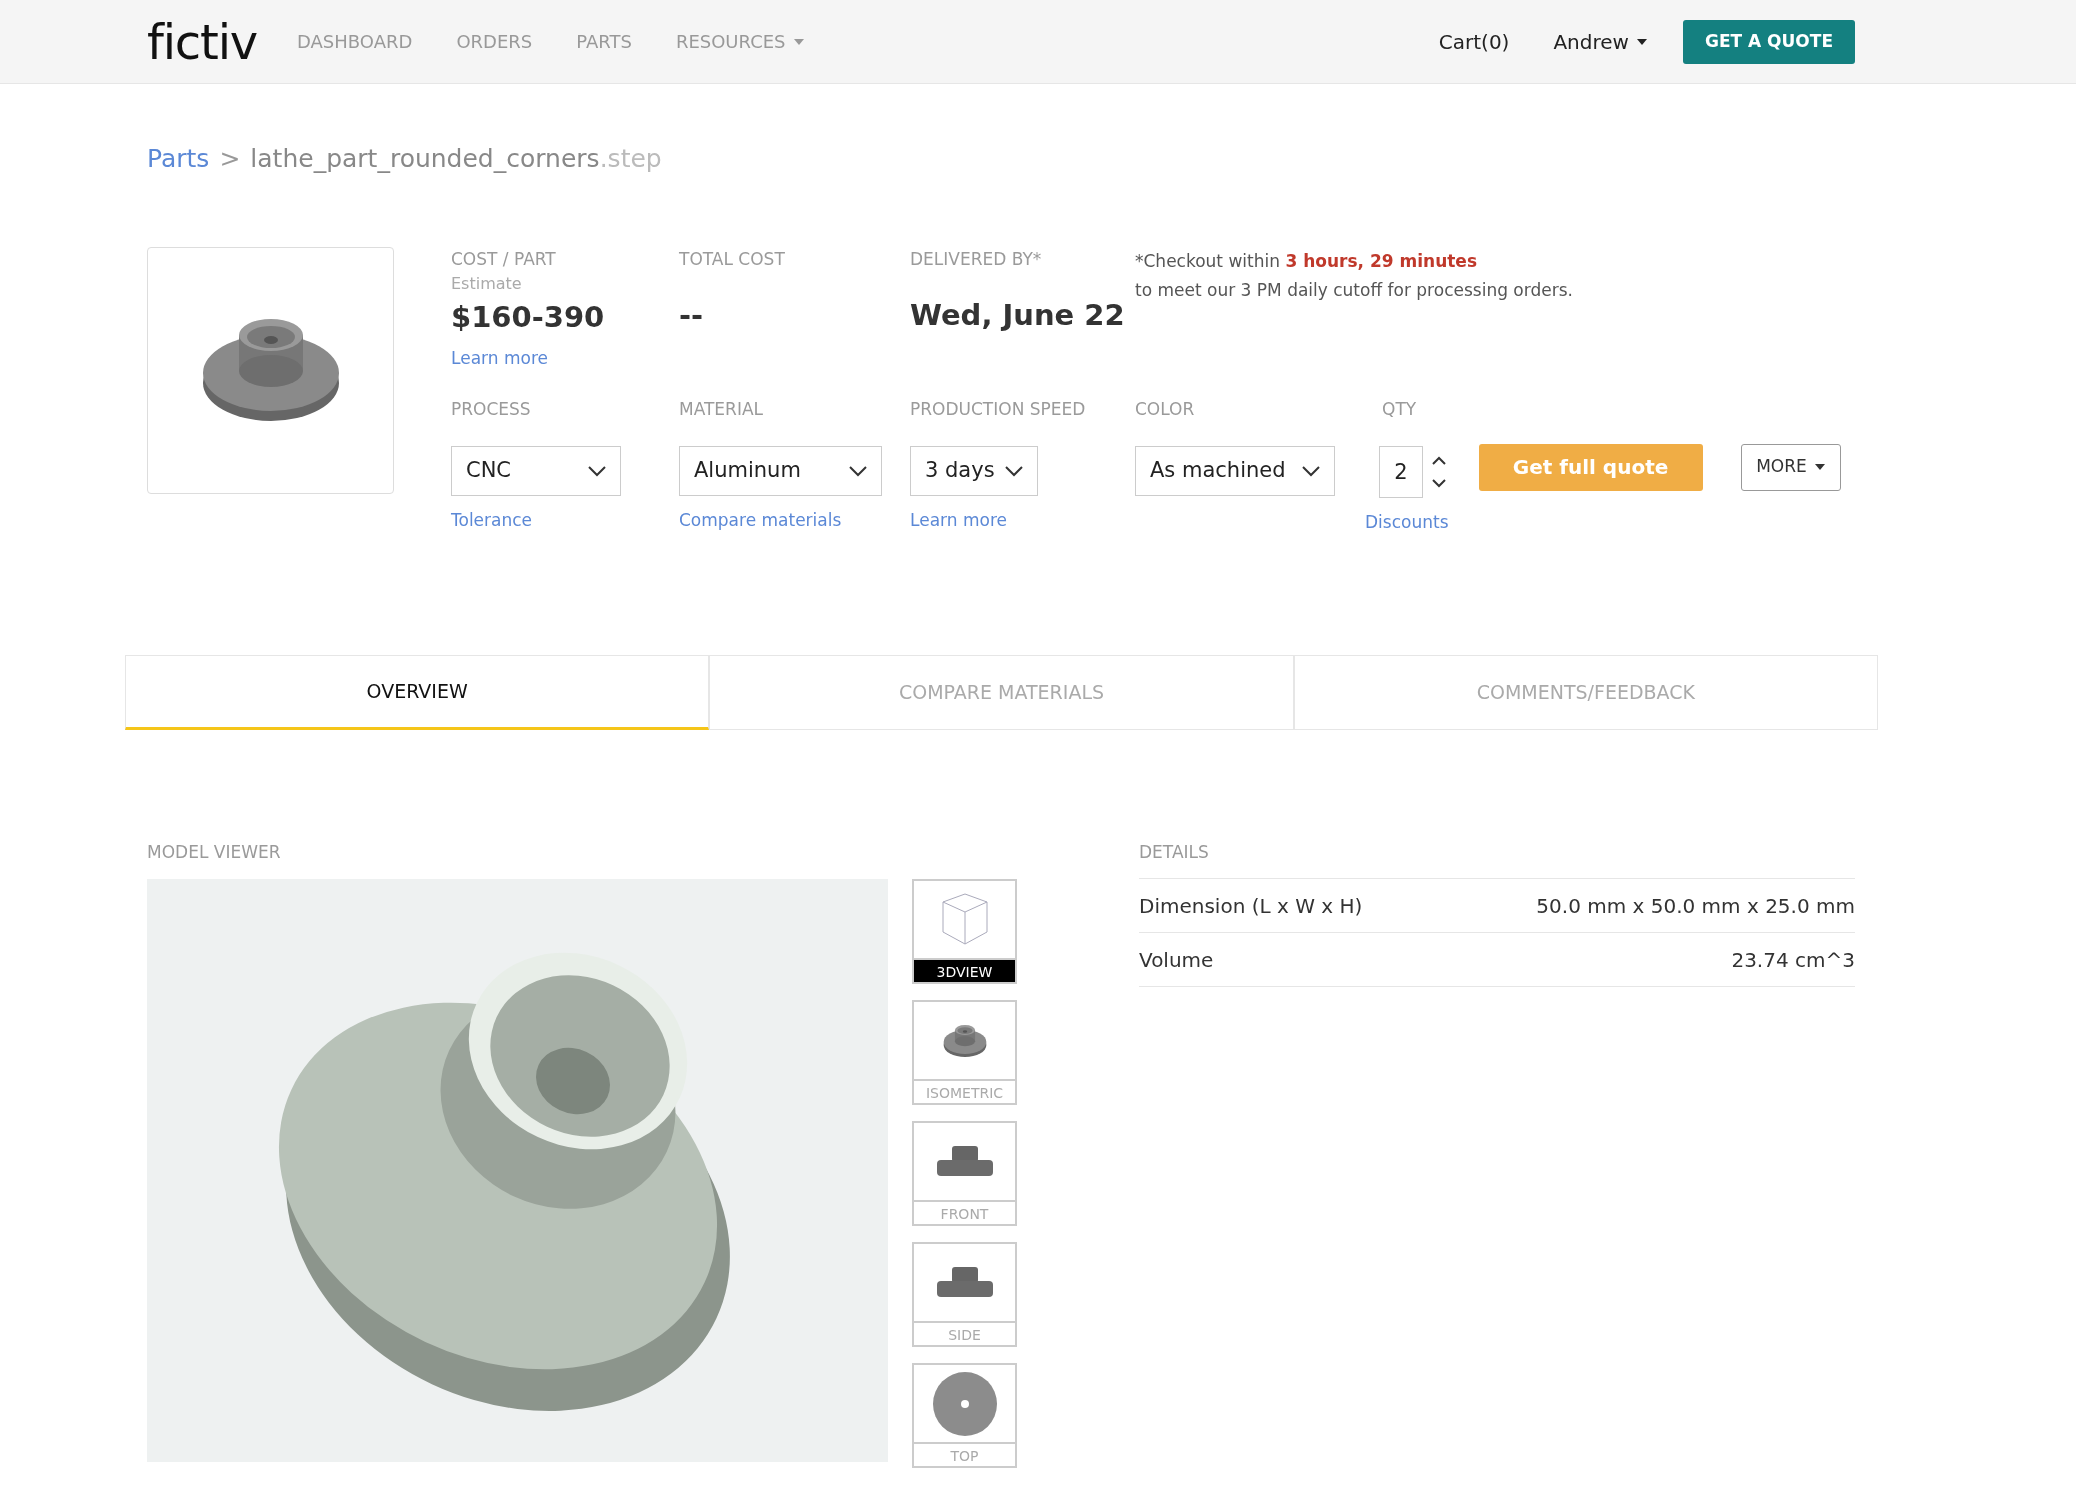 This screenshot has height=1498, width=2076. I want to click on option-dropdown: 3 days, so click(974, 471).